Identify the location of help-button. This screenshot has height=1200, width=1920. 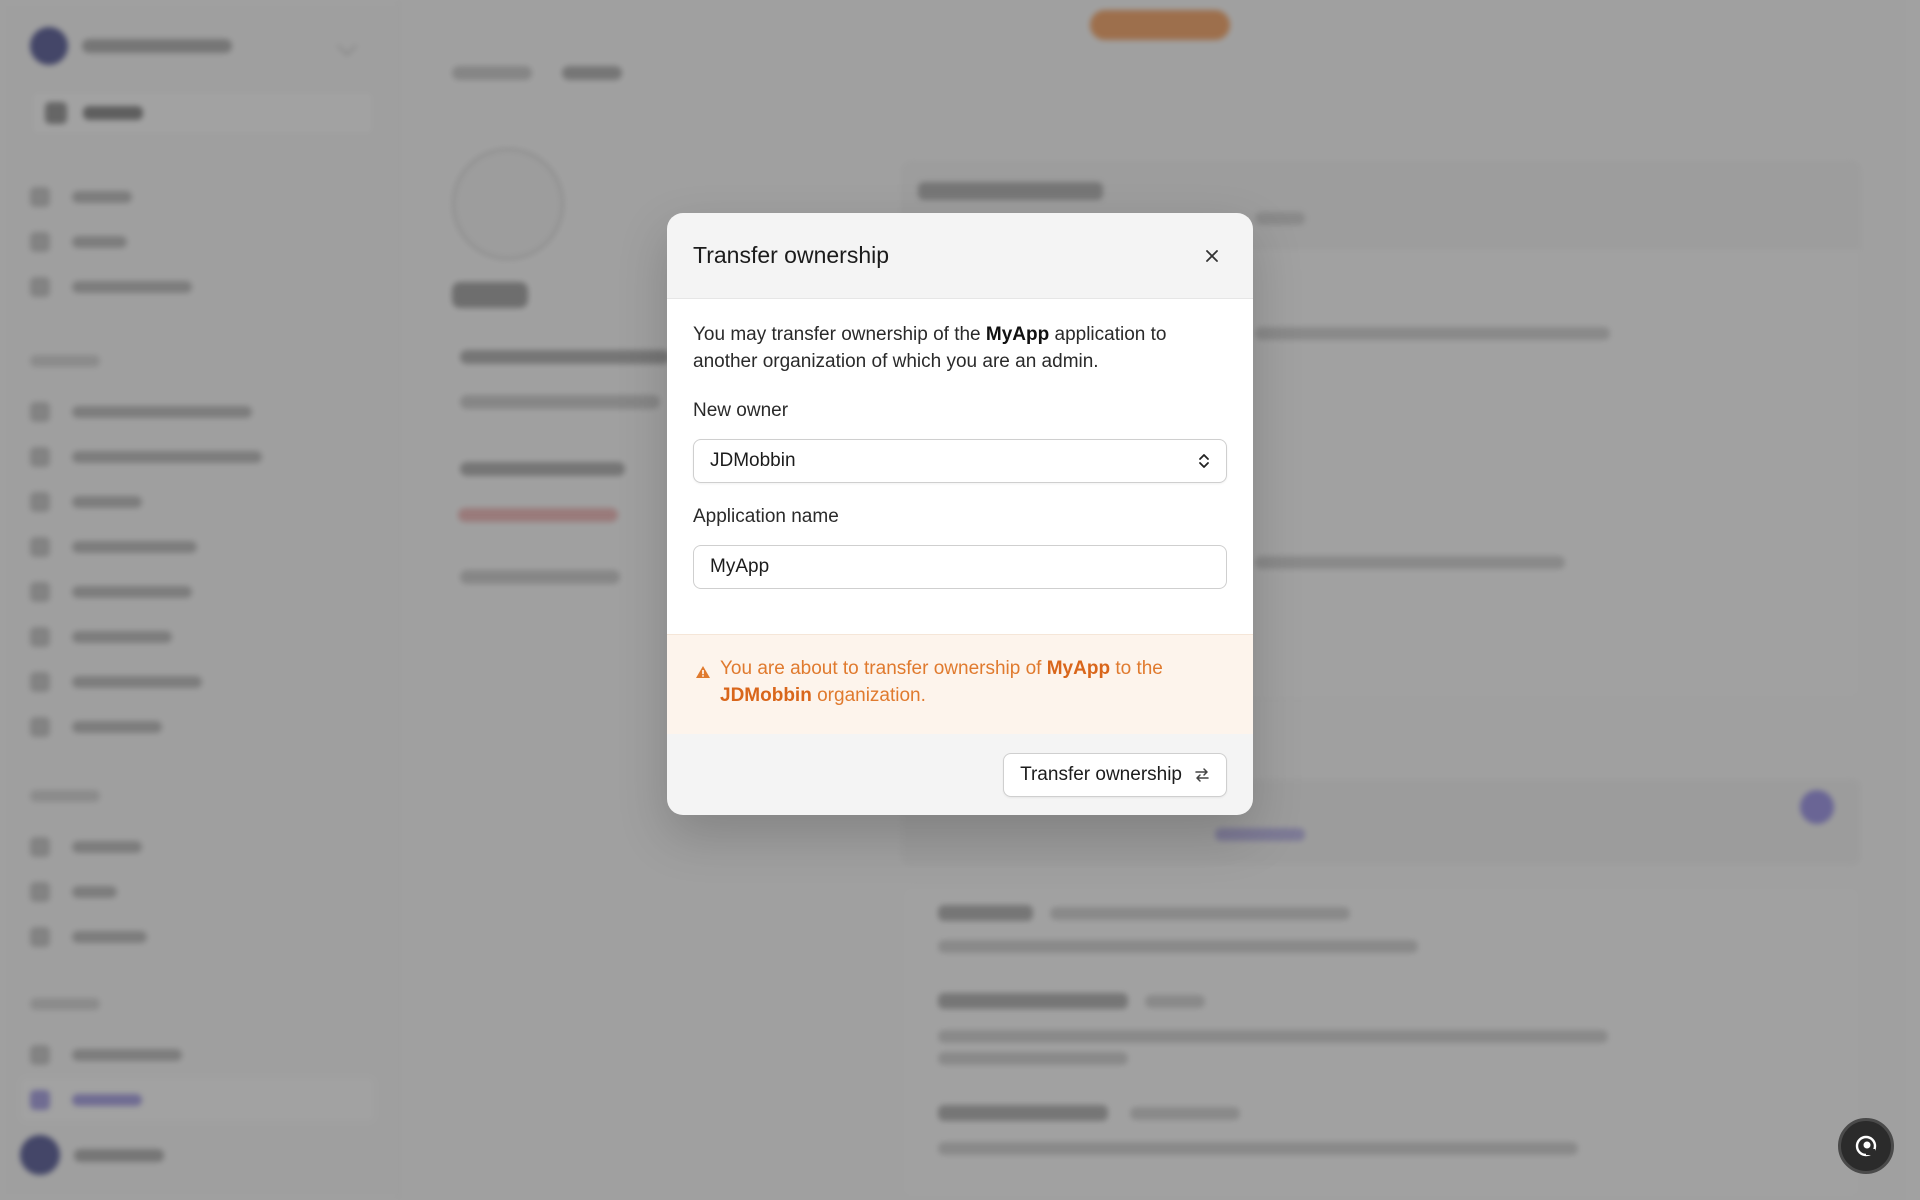
(1866, 1146).